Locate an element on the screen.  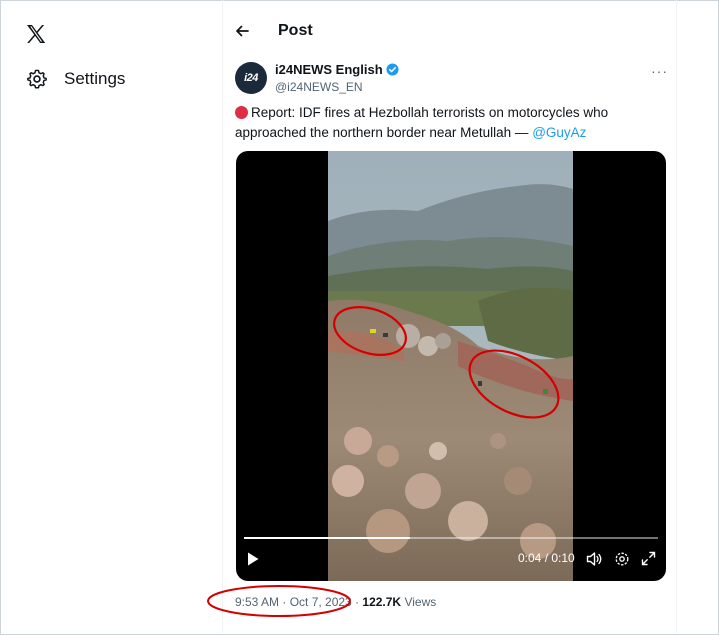
gear-icon is located at coordinates (37, 79).